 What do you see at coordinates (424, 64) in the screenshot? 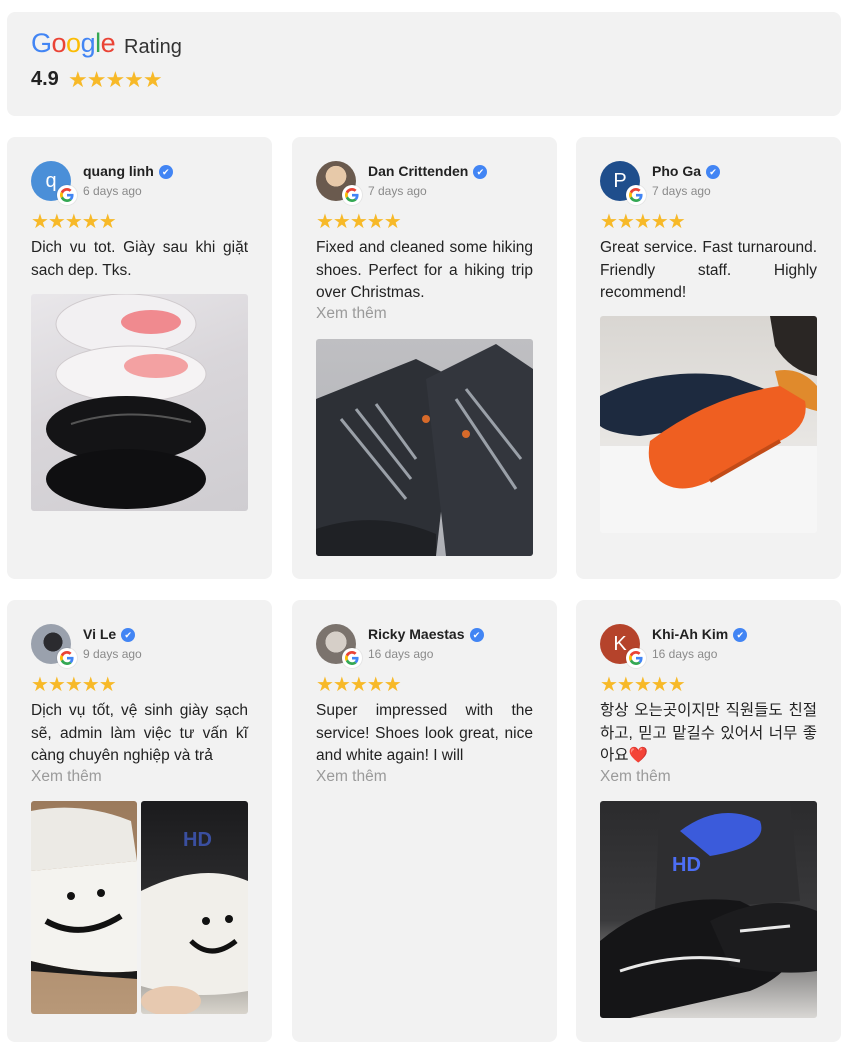
I see `rating-summary: Google Rating 4.9 ★★★★★` at bounding box center [424, 64].